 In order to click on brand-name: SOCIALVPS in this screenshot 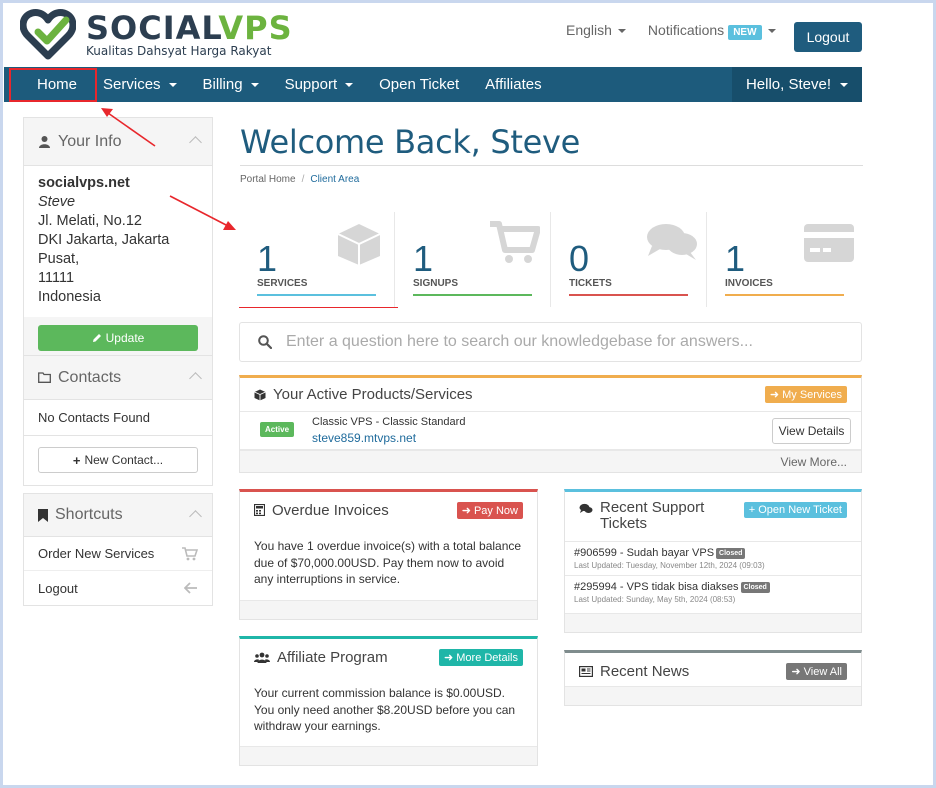, I will do `click(189, 28)`.